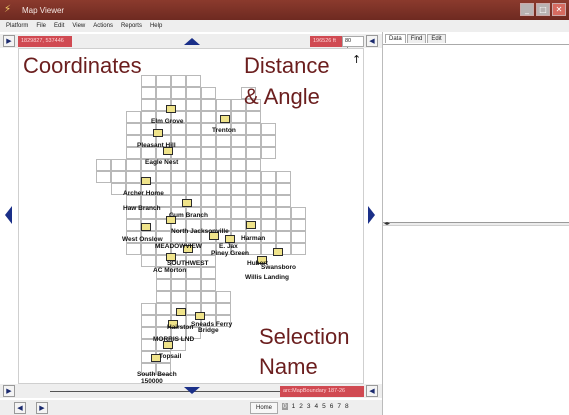 The image size is (569, 415). What do you see at coordinates (167, 121) in the screenshot?
I see `place-label: Elm Grove` at bounding box center [167, 121].